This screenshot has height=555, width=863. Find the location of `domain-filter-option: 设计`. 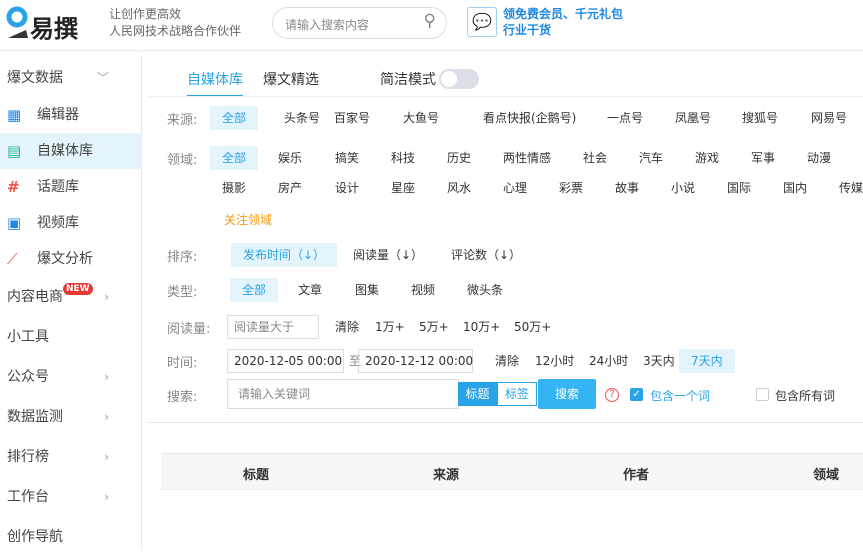

domain-filter-option: 设计 is located at coordinates (347, 188).